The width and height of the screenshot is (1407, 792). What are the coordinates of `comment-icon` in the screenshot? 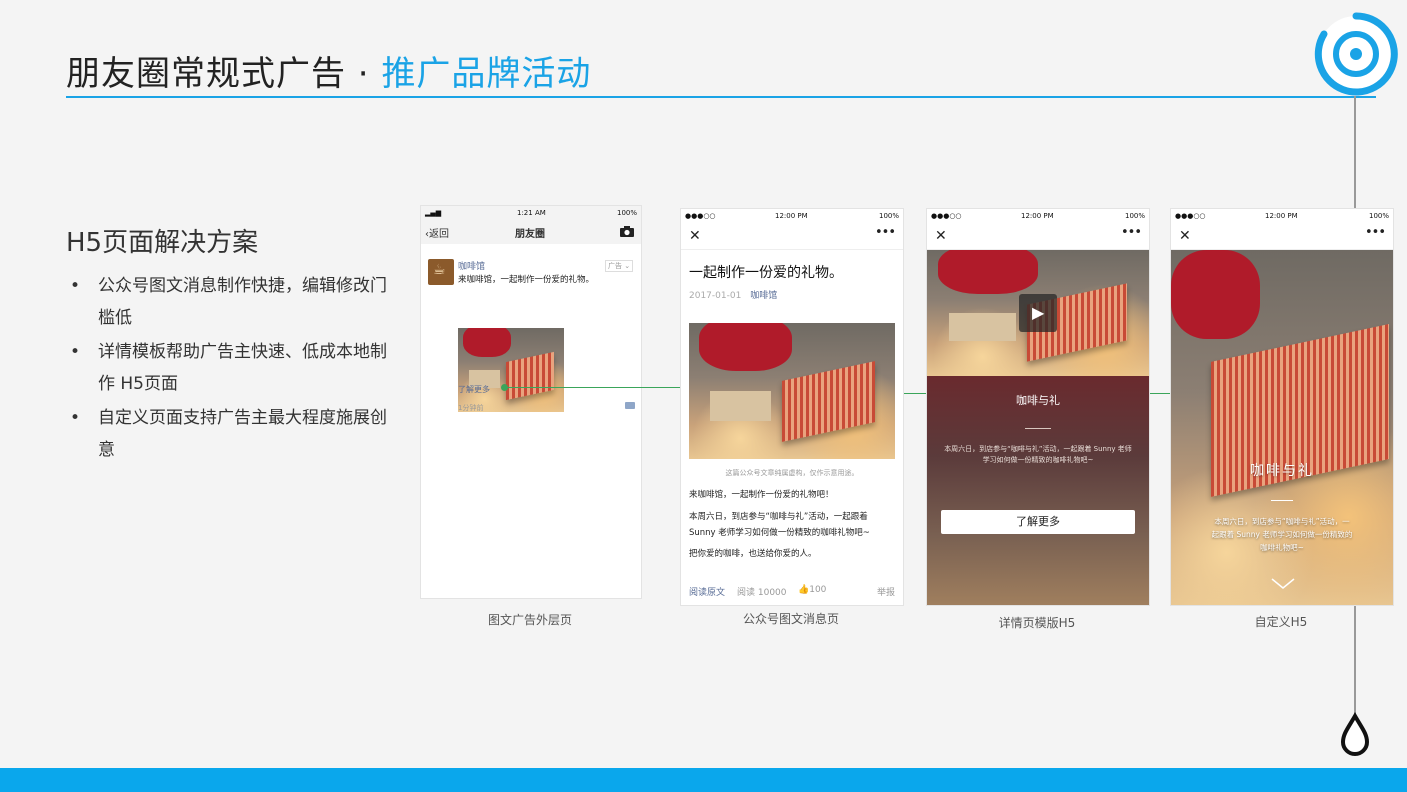 It's located at (630, 405).